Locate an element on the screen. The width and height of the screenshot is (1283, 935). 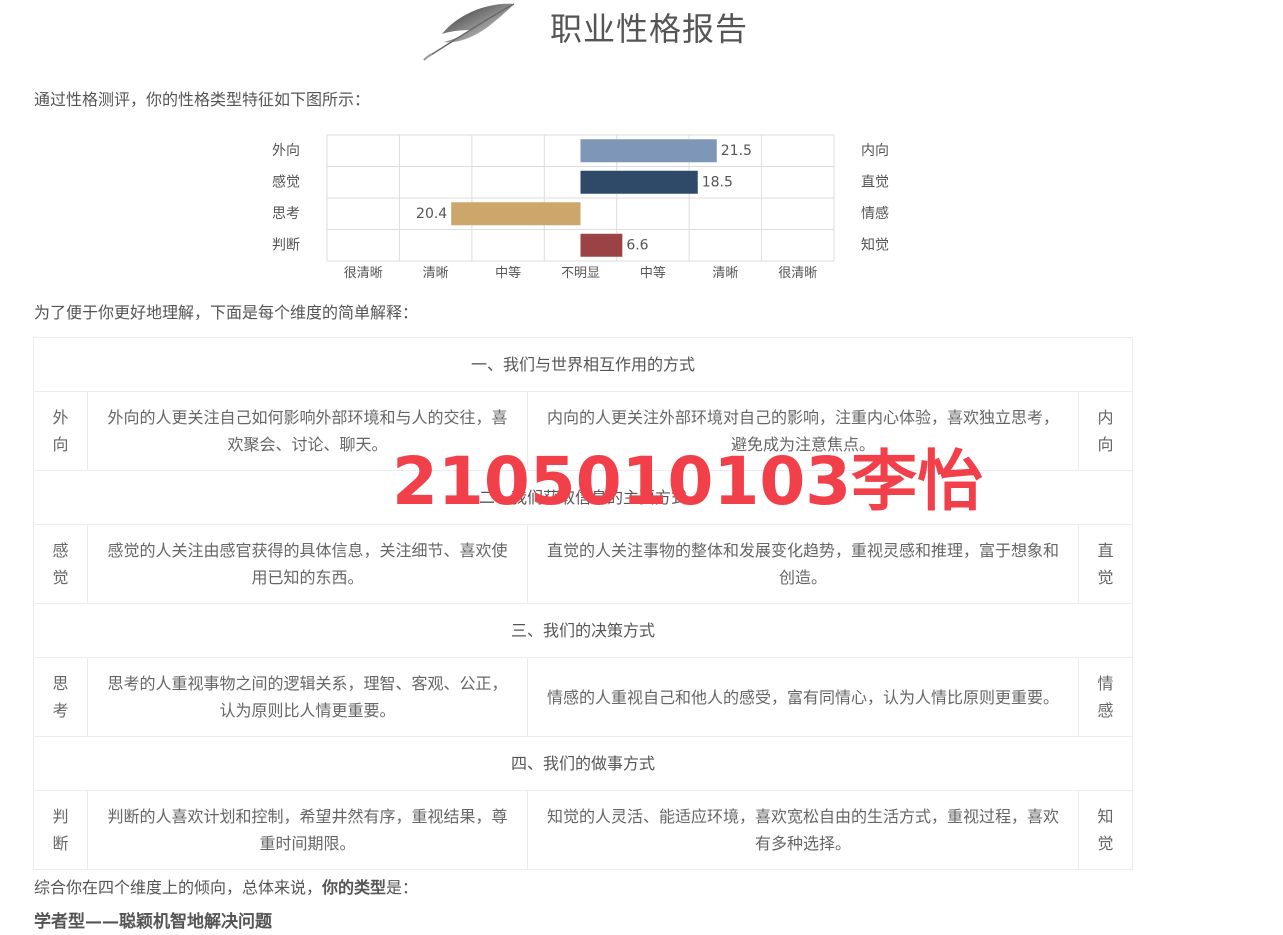
right-type-label: 知觉 is located at coordinates (1105, 830).